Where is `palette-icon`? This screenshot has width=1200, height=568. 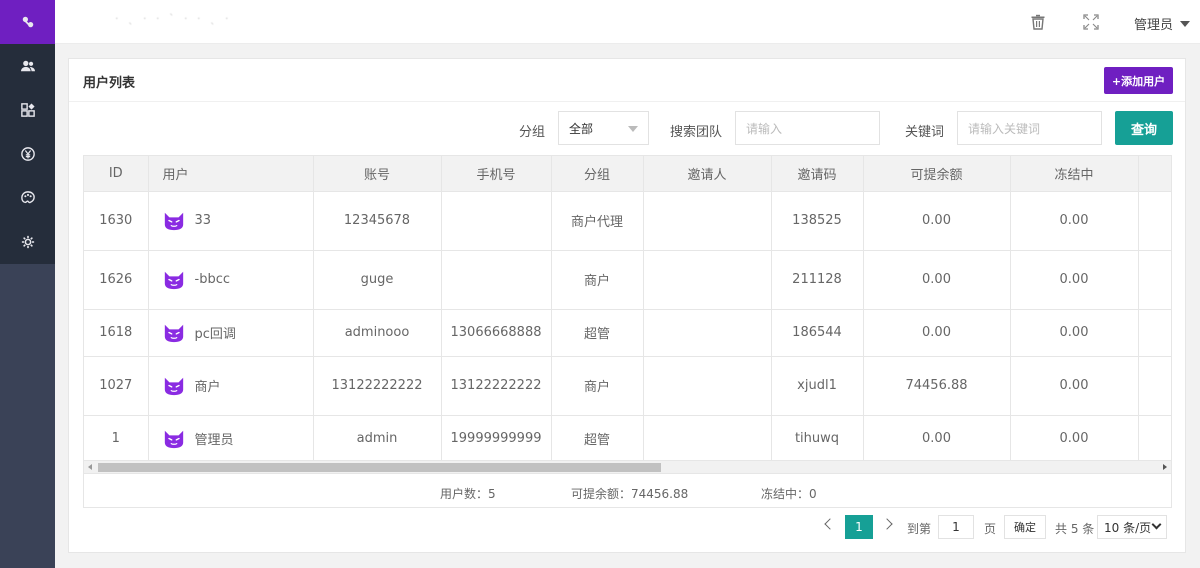
palette-icon is located at coordinates (27, 197).